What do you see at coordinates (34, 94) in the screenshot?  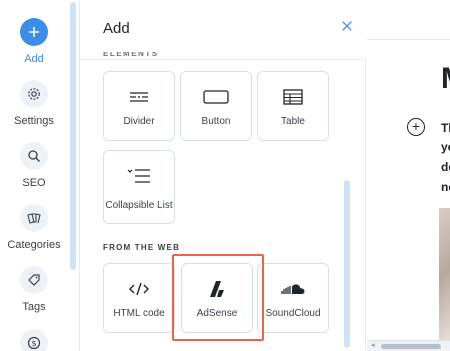 I see `gear-icon` at bounding box center [34, 94].